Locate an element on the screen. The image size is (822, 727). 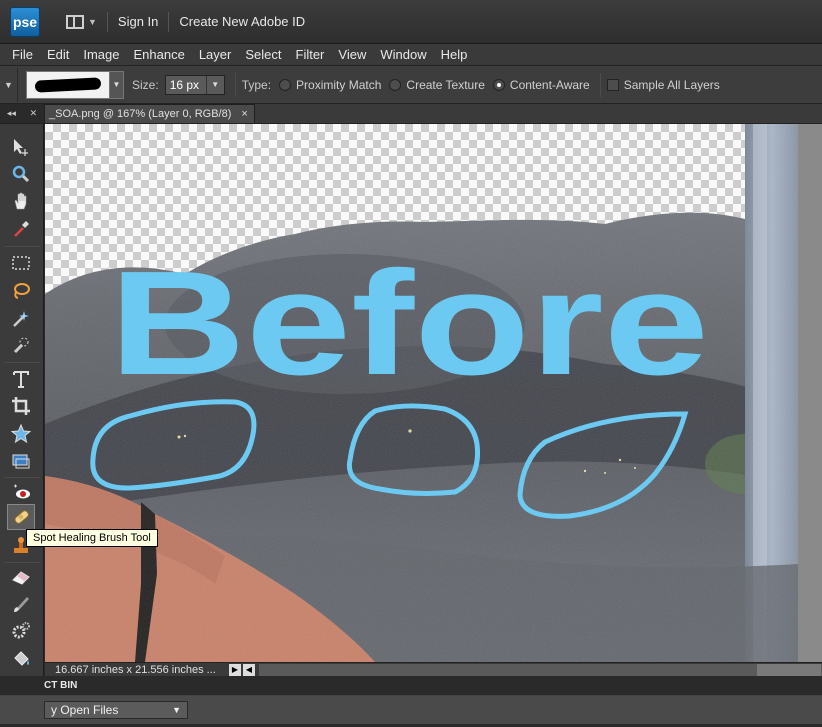
menu-edit: Edit is located at coordinates (58, 54).